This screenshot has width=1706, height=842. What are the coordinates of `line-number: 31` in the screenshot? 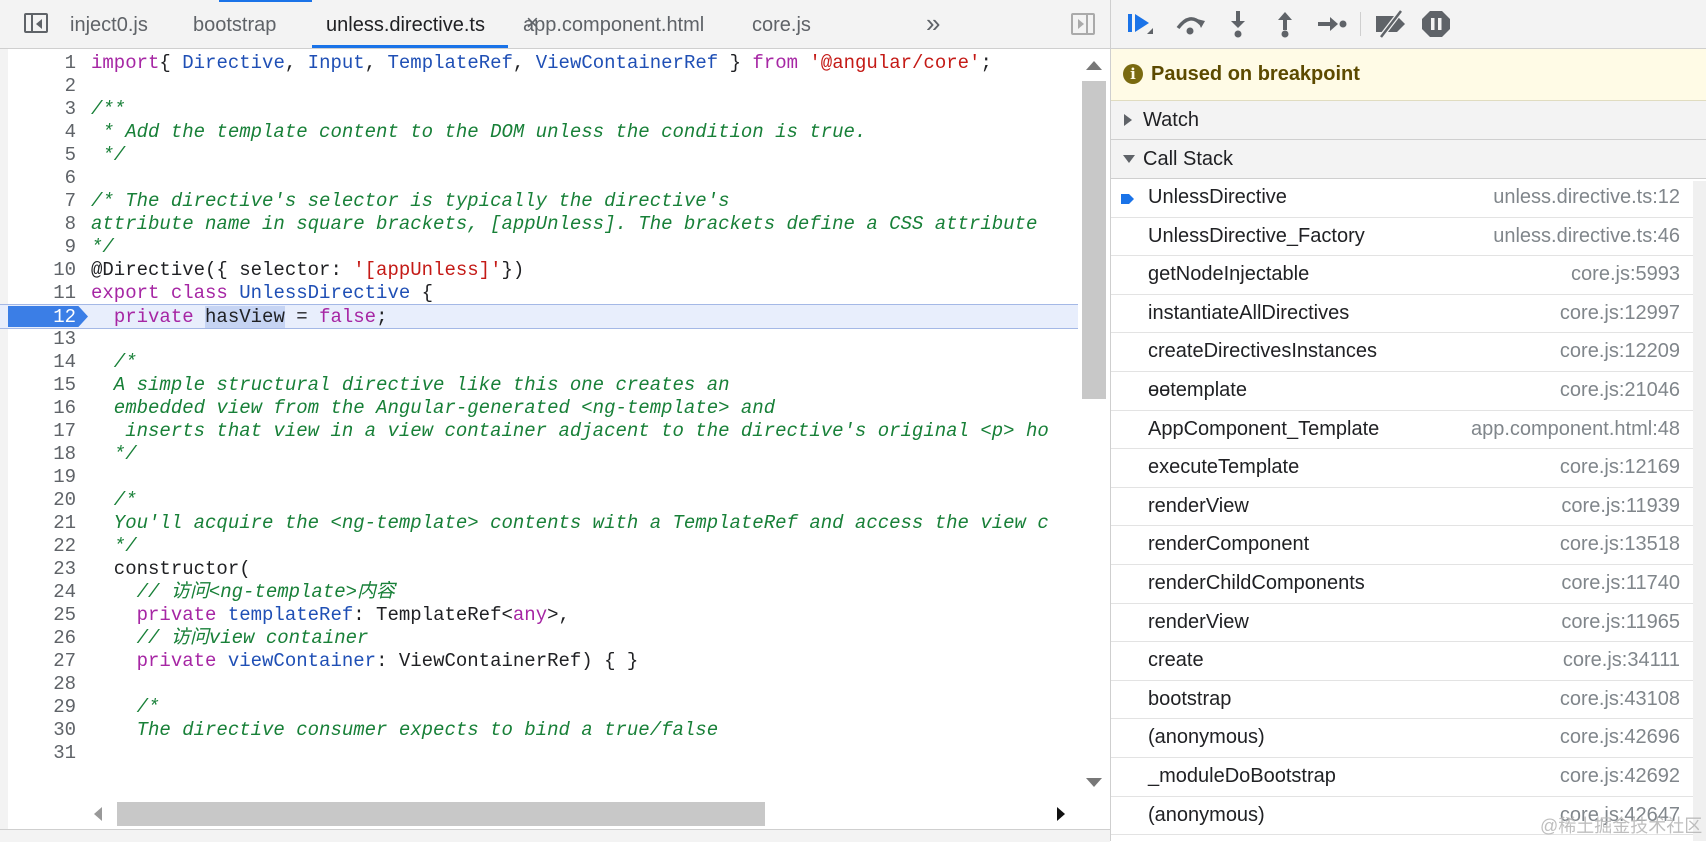 It's located at (48, 753).